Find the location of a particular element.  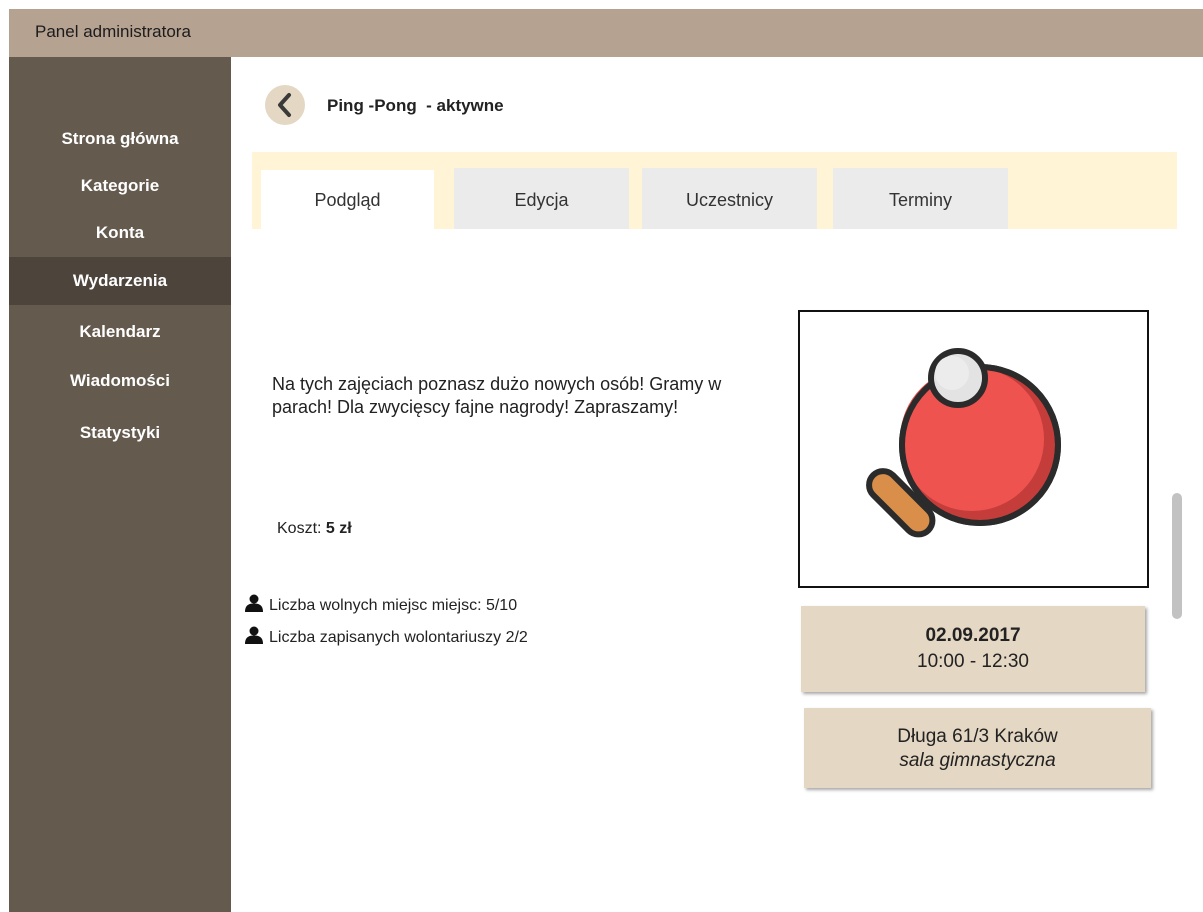

date-box: 02.09.2017 10:00 - 12:30 is located at coordinates (973, 649).